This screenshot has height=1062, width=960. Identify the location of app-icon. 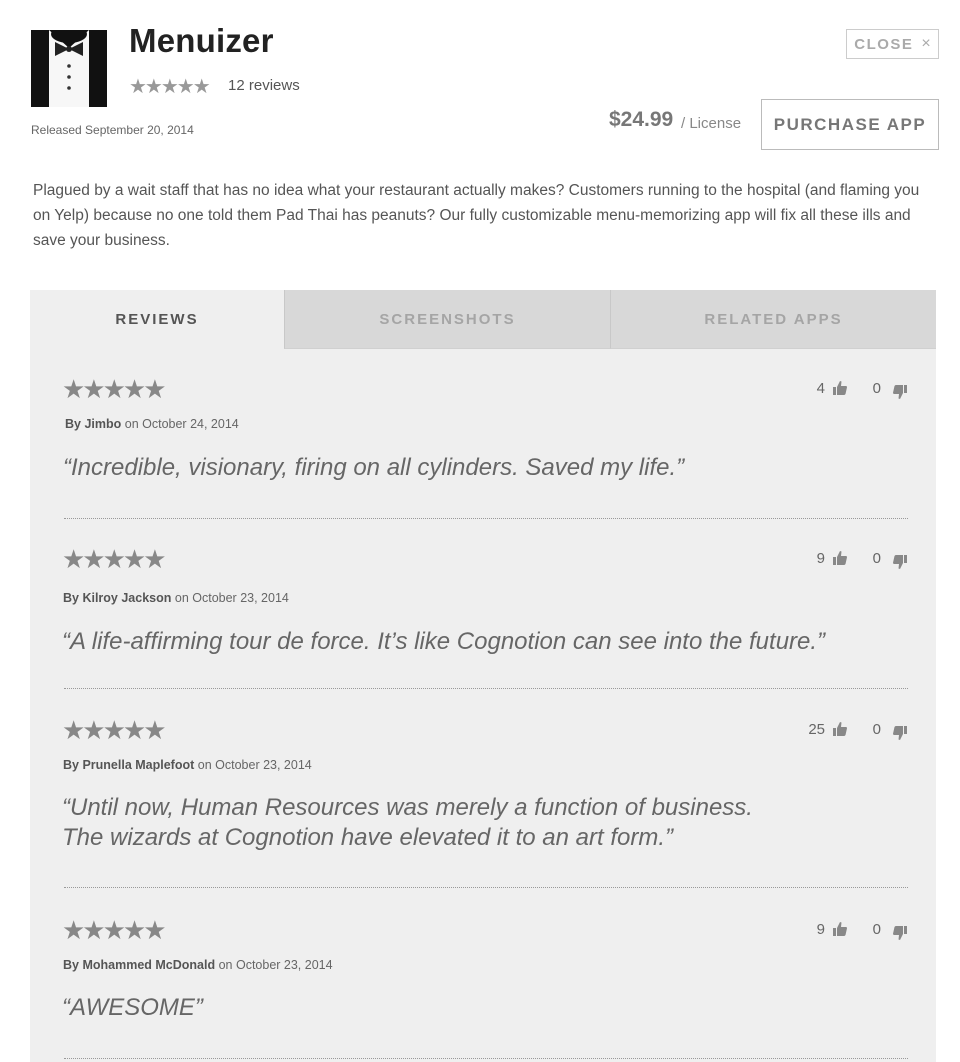
(69, 68).